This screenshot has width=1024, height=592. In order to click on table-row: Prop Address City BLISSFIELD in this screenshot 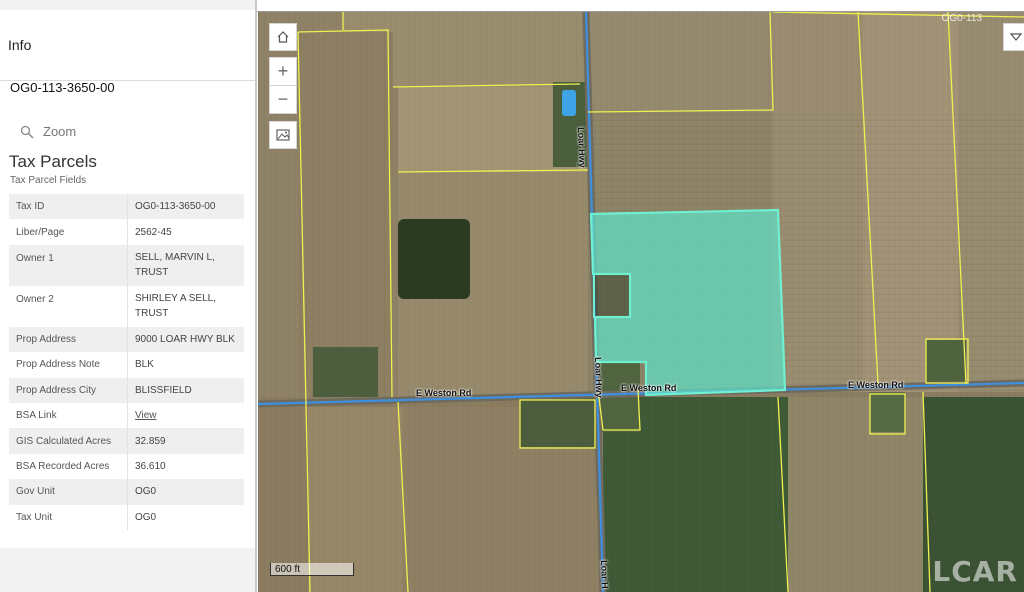, I will do `click(126, 390)`.